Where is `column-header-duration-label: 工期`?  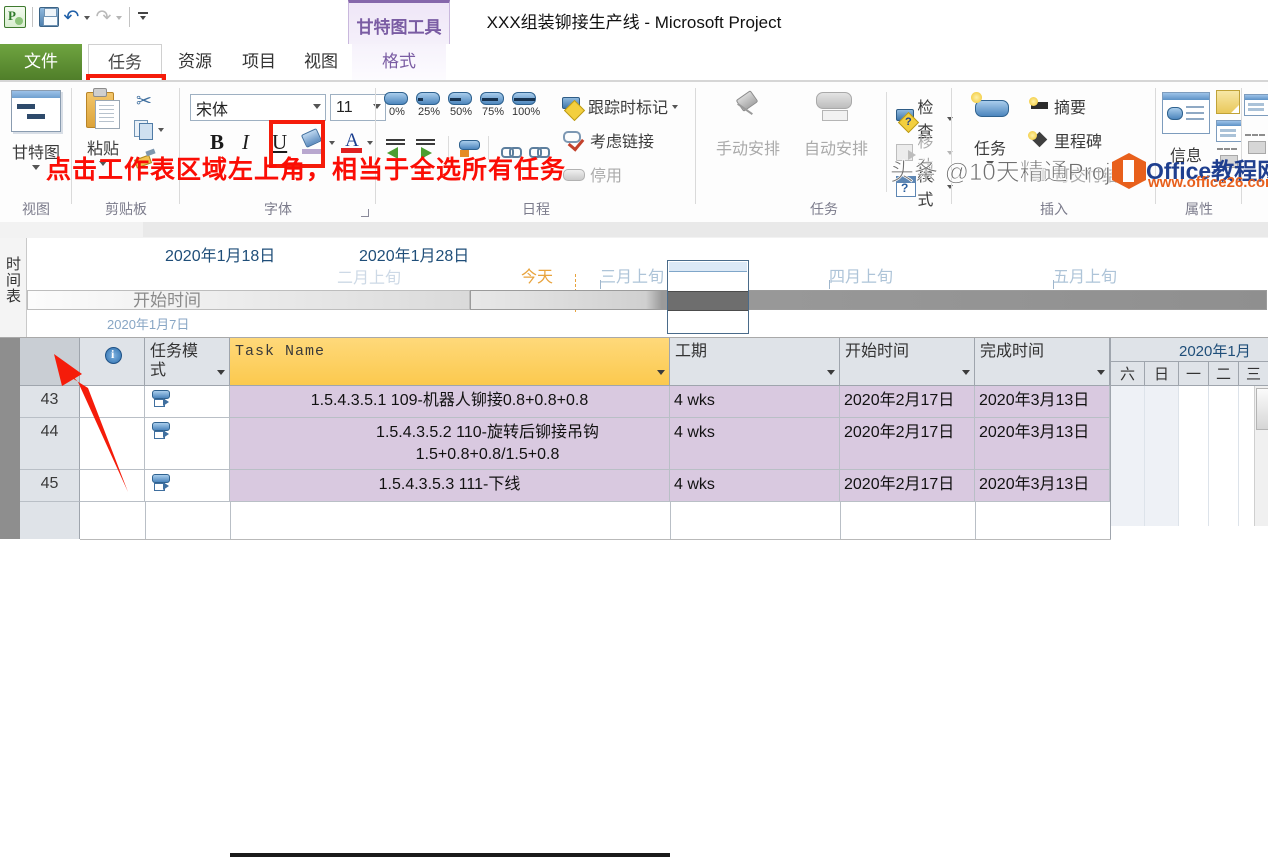 column-header-duration-label: 工期 is located at coordinates (691, 351).